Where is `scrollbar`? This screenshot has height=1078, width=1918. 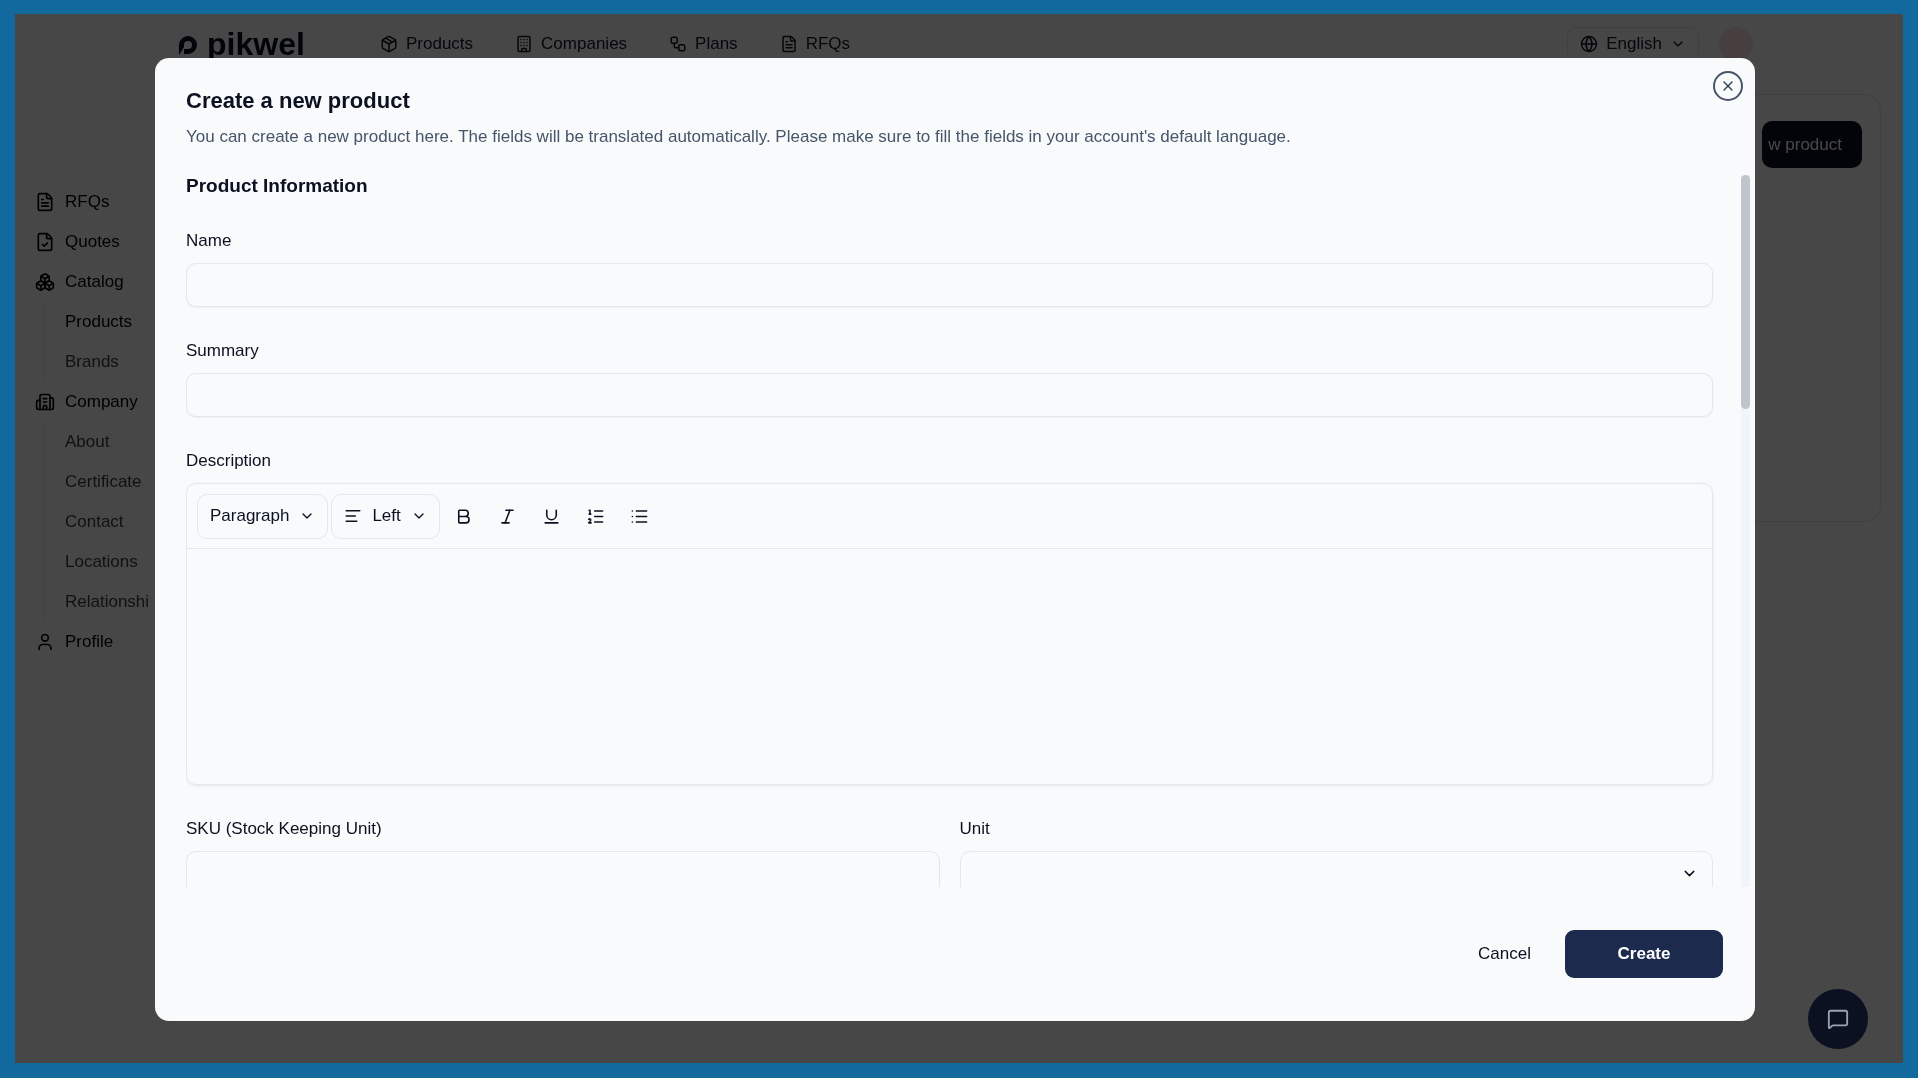 scrollbar is located at coordinates (1745, 531).